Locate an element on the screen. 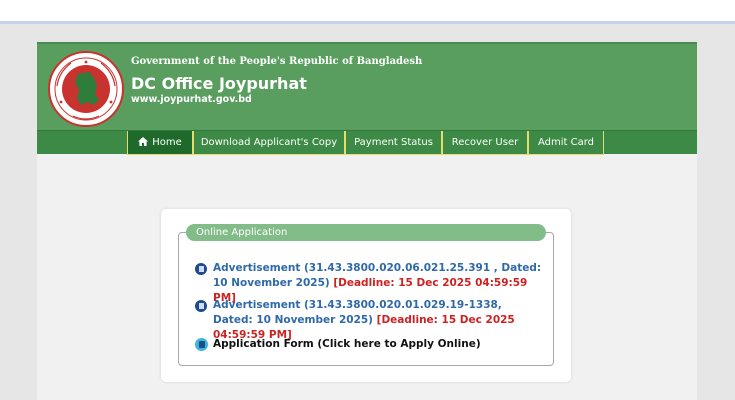 The width and height of the screenshot is (735, 400). online-application-legend: Online Application is located at coordinates (366, 232).